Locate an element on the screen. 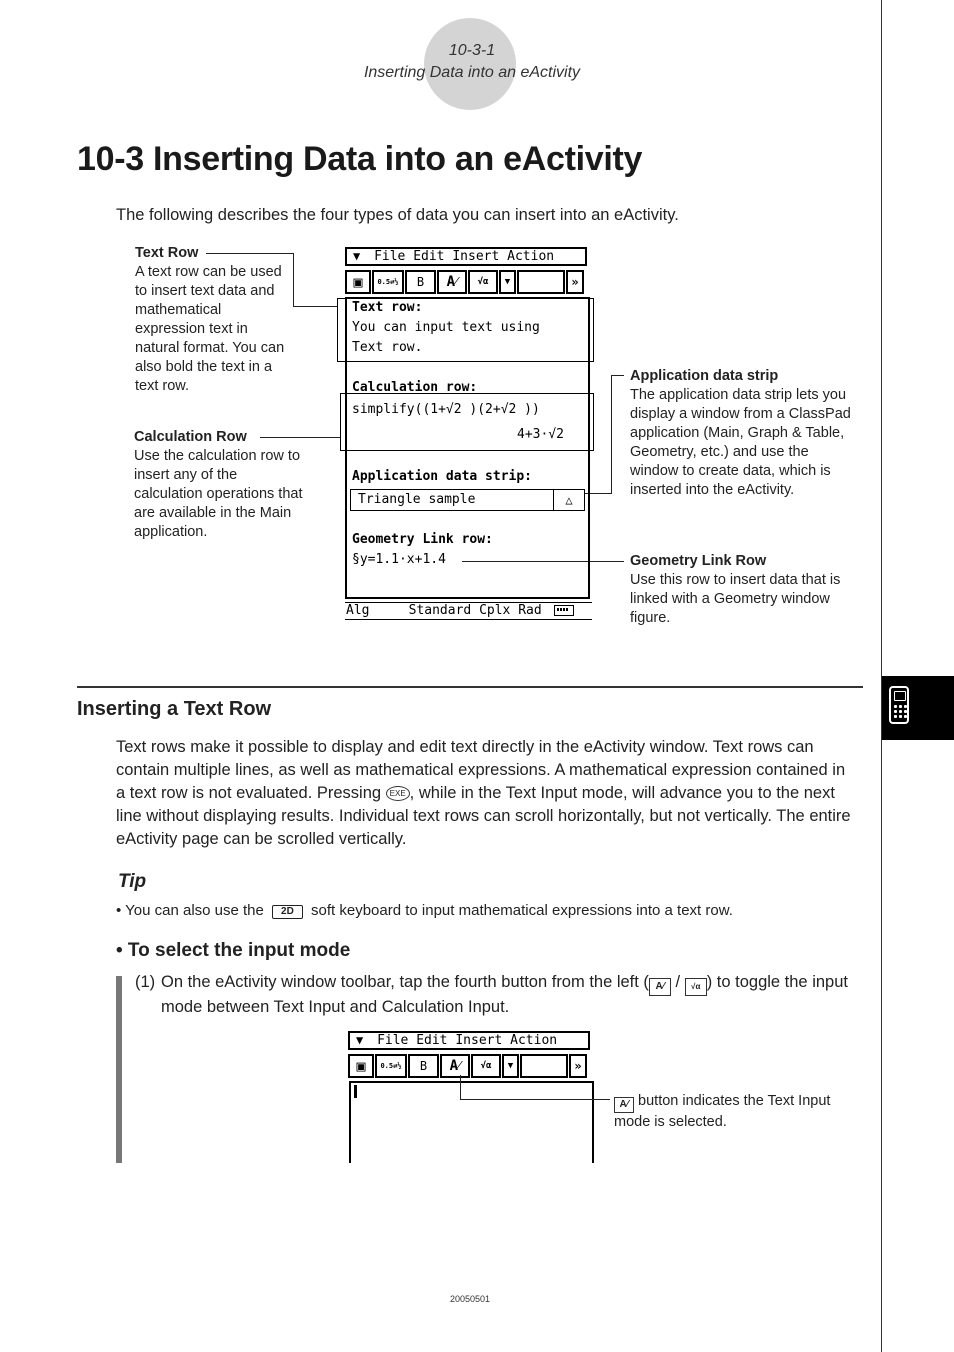  battery-icon is located at coordinates (563, 610).